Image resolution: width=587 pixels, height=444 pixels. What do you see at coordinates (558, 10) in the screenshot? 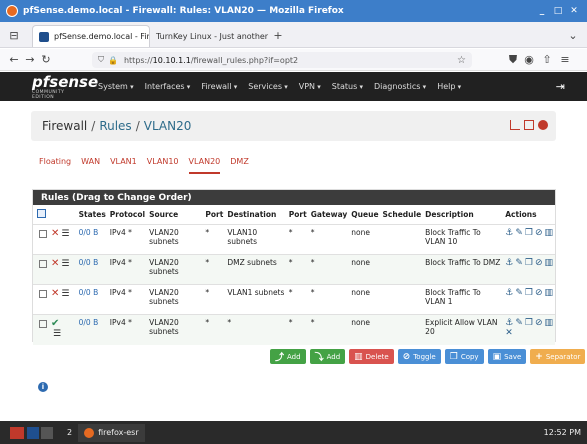
I see `maximize-button: □` at bounding box center [558, 10].